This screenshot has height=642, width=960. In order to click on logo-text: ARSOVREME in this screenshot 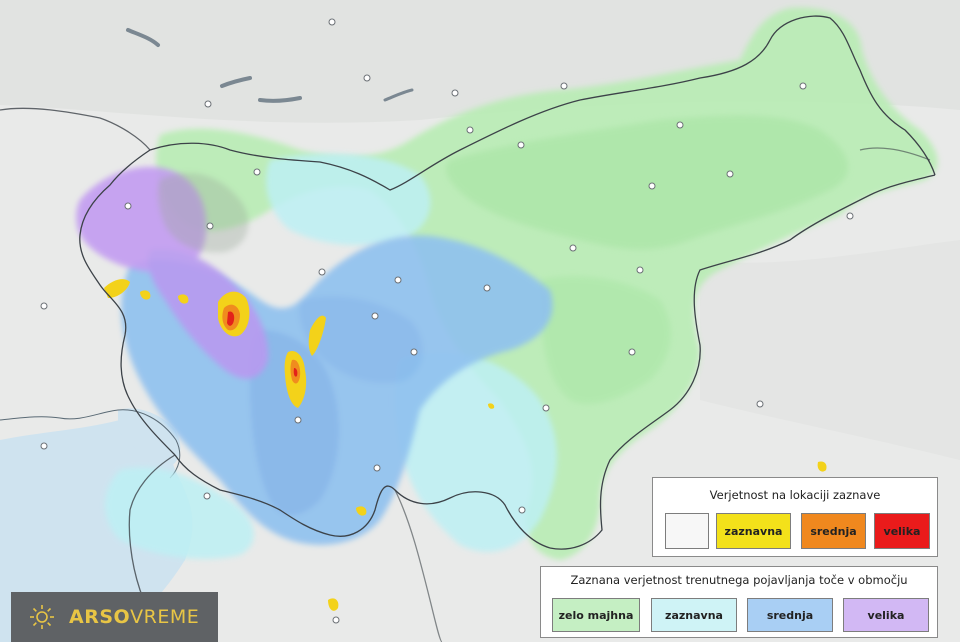, I will do `click(134, 617)`.